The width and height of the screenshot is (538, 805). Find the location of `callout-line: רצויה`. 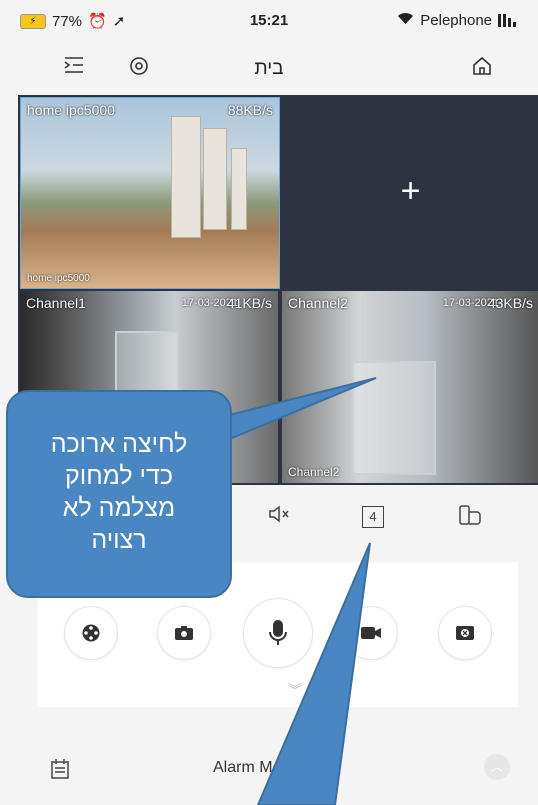

callout-line: רצויה is located at coordinates (119, 540).